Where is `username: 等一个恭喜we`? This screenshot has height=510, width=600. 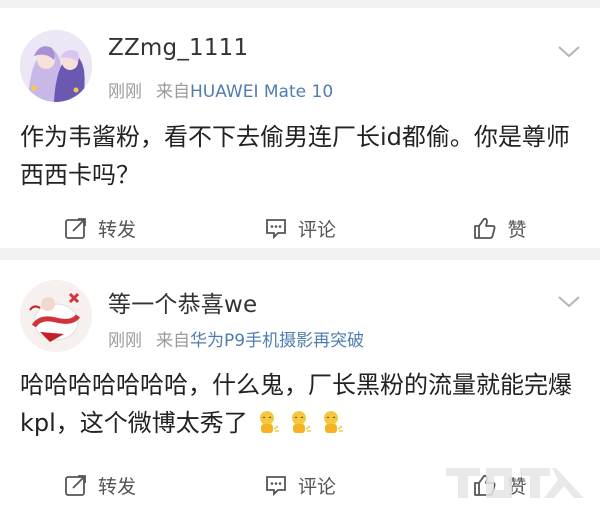
username: 等一个恭喜we is located at coordinates (182, 302).